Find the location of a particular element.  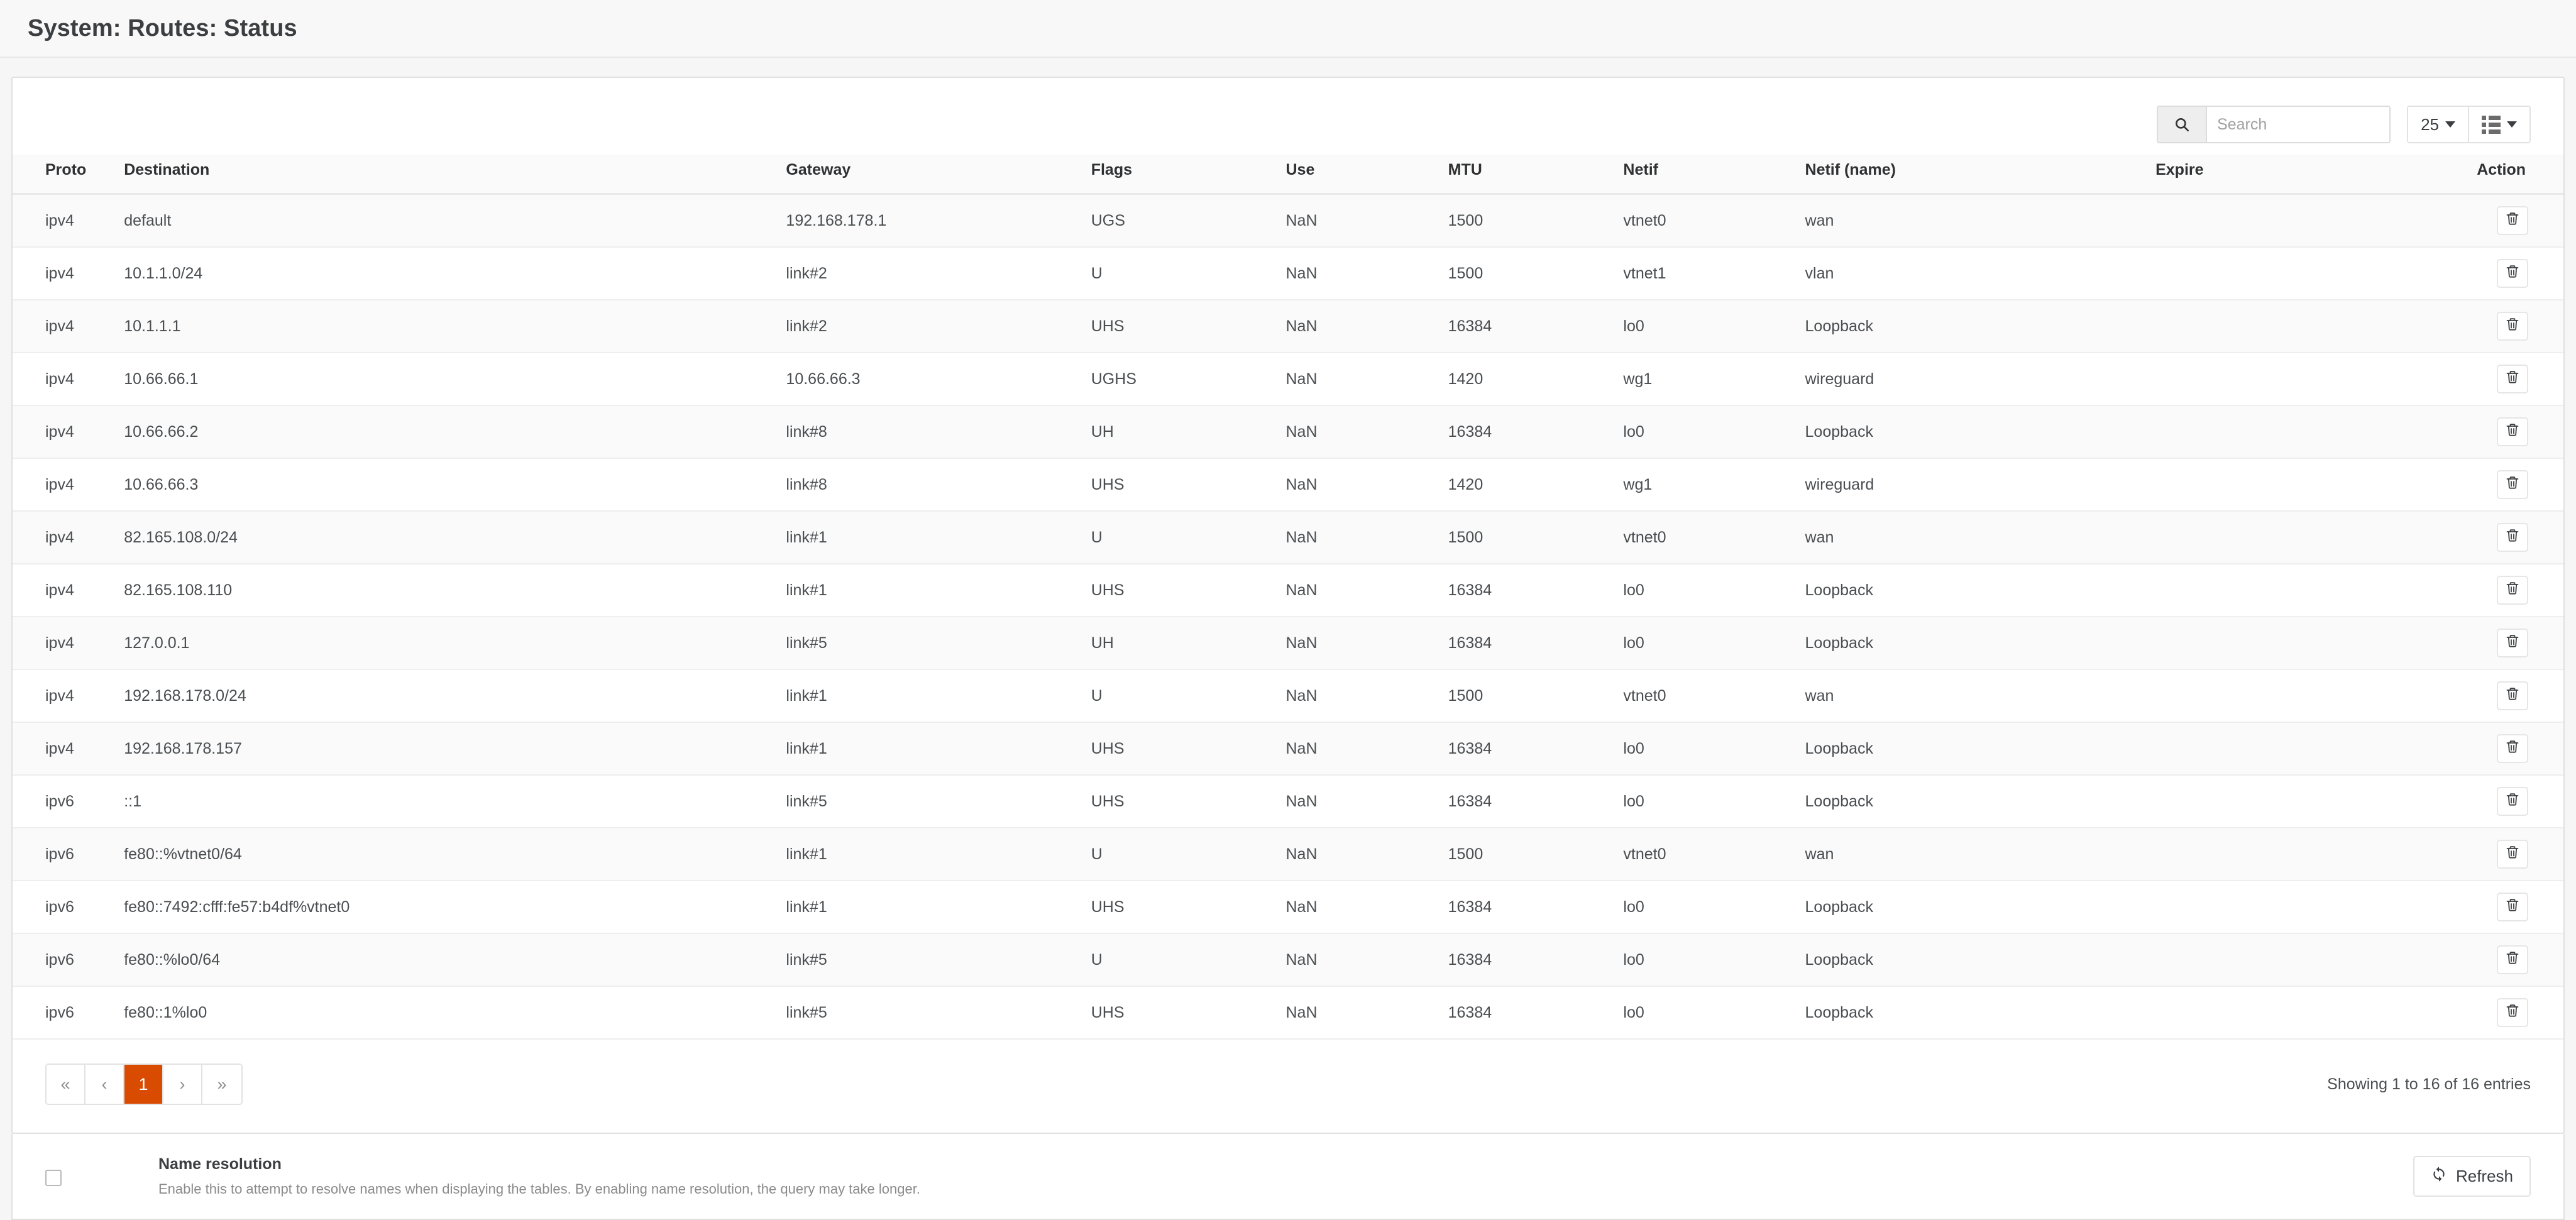

route-destination: 82.165.108.110 is located at coordinates (447, 590).